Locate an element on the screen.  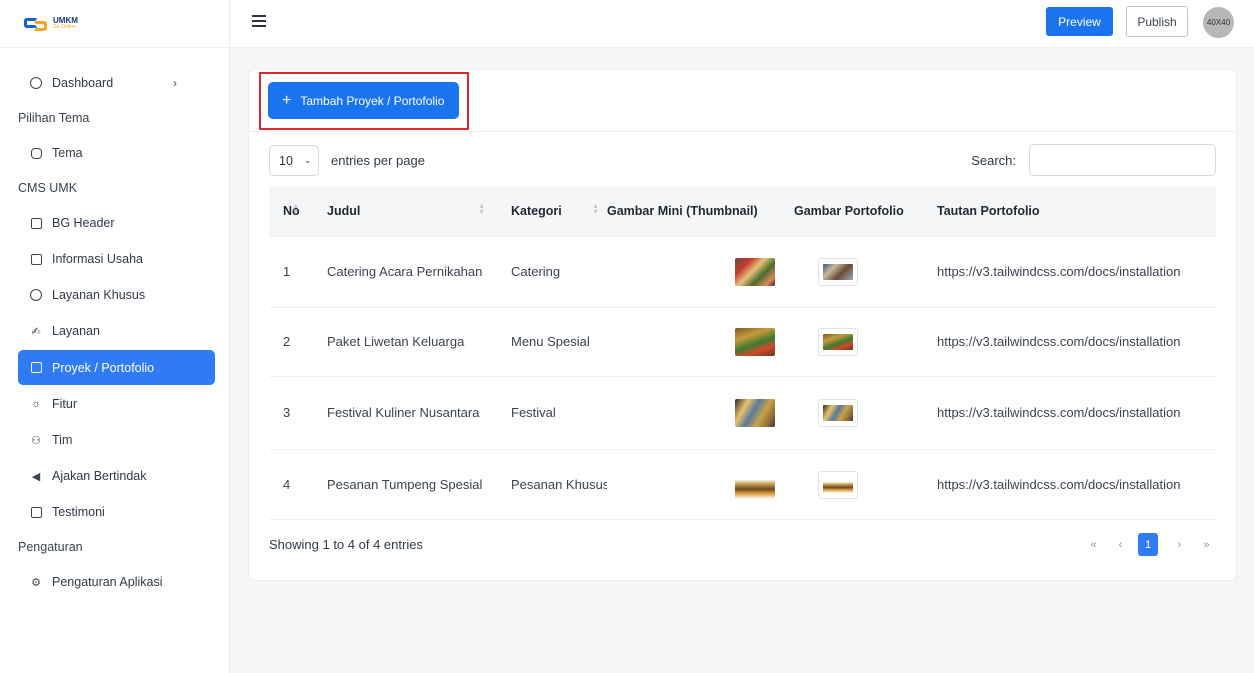
cell-kategori: Catering is located at coordinates (550, 271).